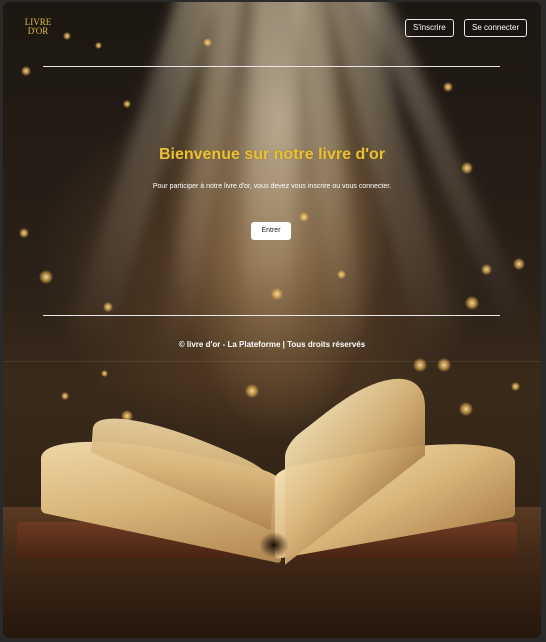 The image size is (546, 642). Describe the element at coordinates (272, 361) in the screenshot. I see `section-divider` at that location.